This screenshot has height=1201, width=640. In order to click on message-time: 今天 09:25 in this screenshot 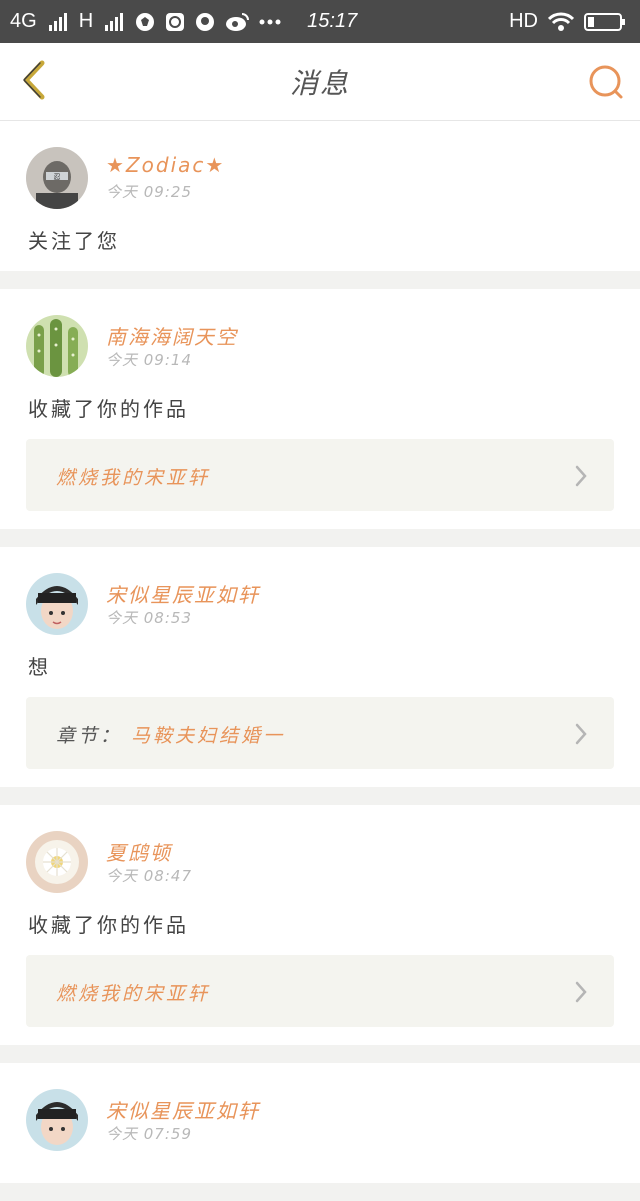, I will do `click(149, 192)`.